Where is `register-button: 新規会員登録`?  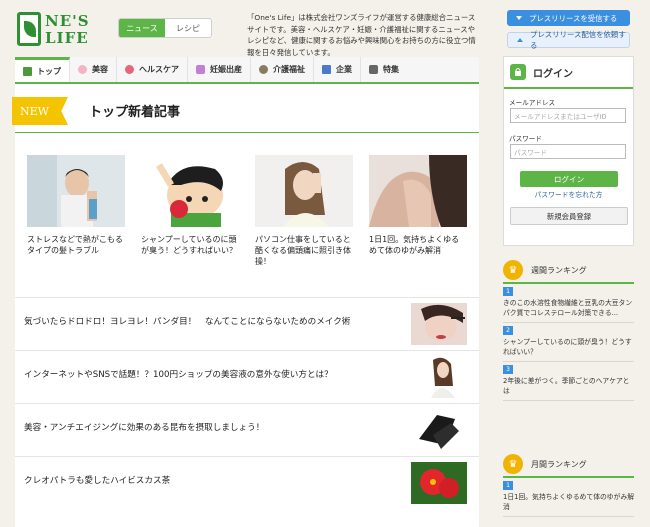
register-button: 新規会員登録 is located at coordinates (569, 216).